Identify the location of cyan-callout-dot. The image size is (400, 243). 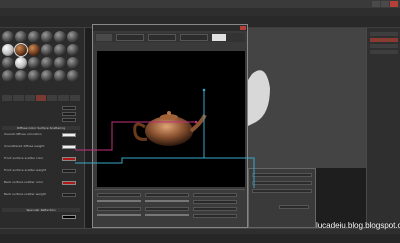
(204, 90).